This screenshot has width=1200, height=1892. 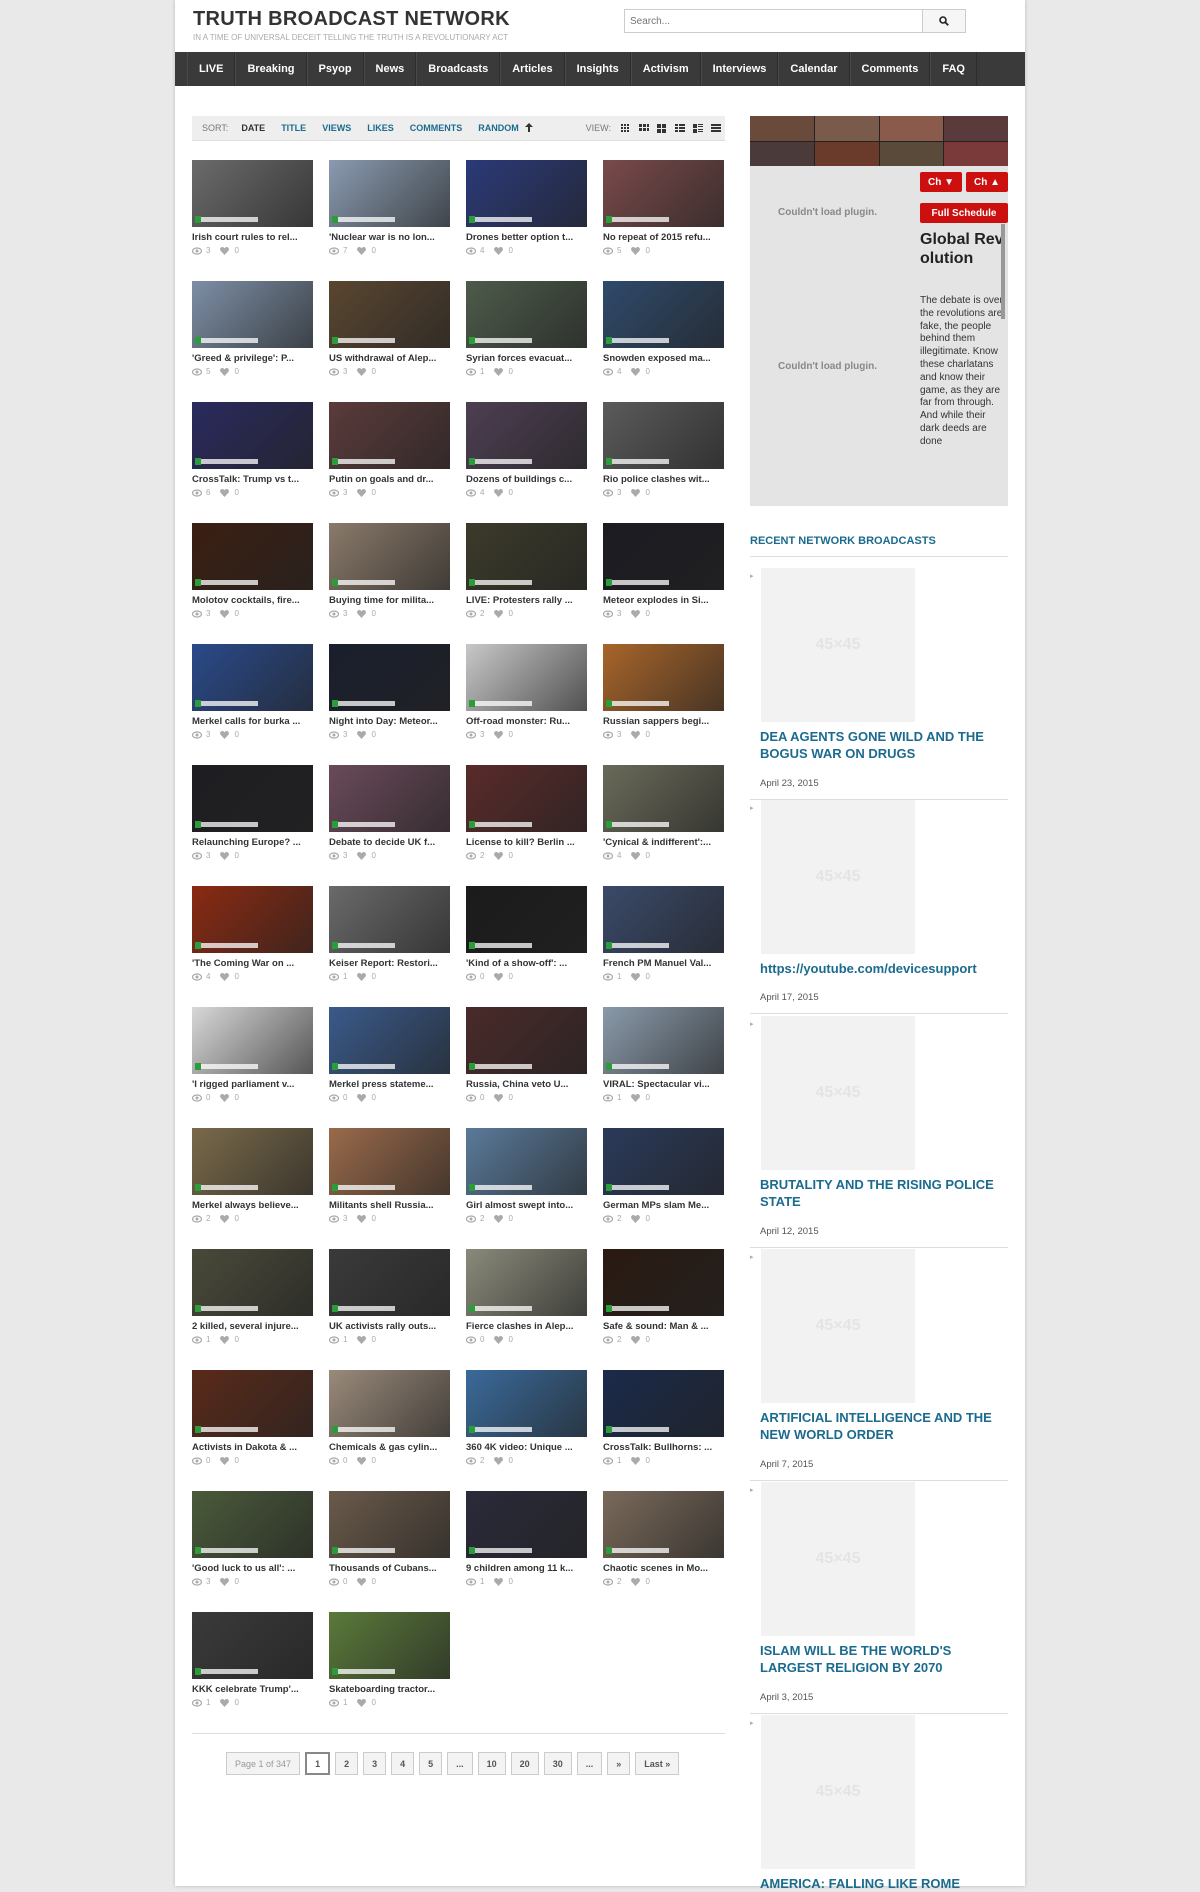 I want to click on video-card: French PM Manuel Val... 1 0, so click(x=663, y=938).